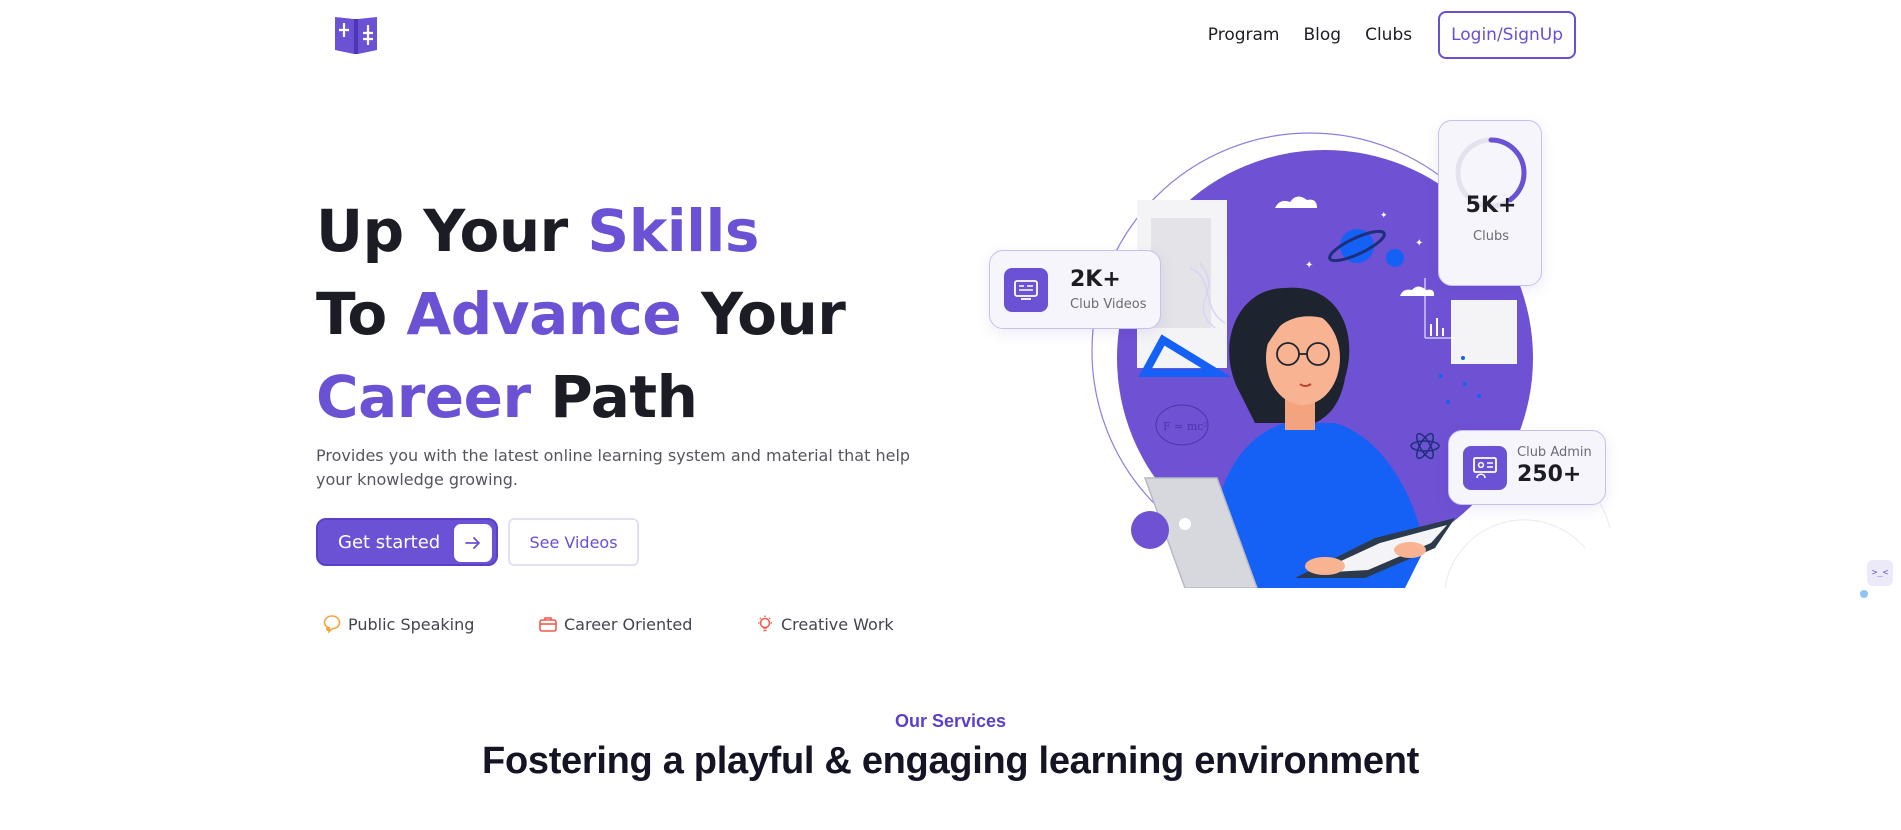  I want to click on logo, so click(356, 34).